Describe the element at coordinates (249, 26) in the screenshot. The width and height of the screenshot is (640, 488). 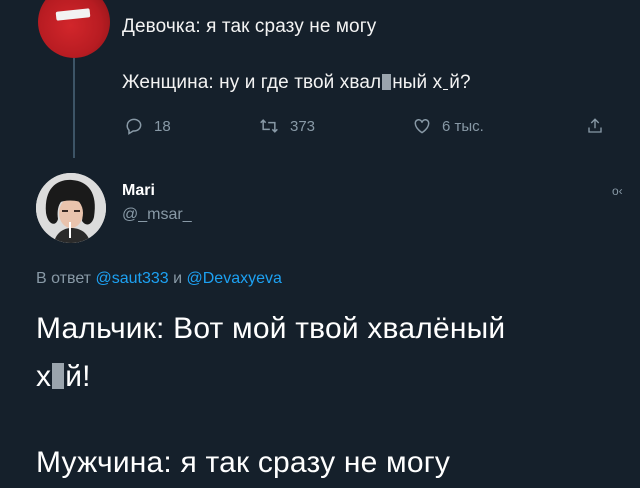
I see `parent-tweet-line1: Девочка: я так сразу не могу` at that location.